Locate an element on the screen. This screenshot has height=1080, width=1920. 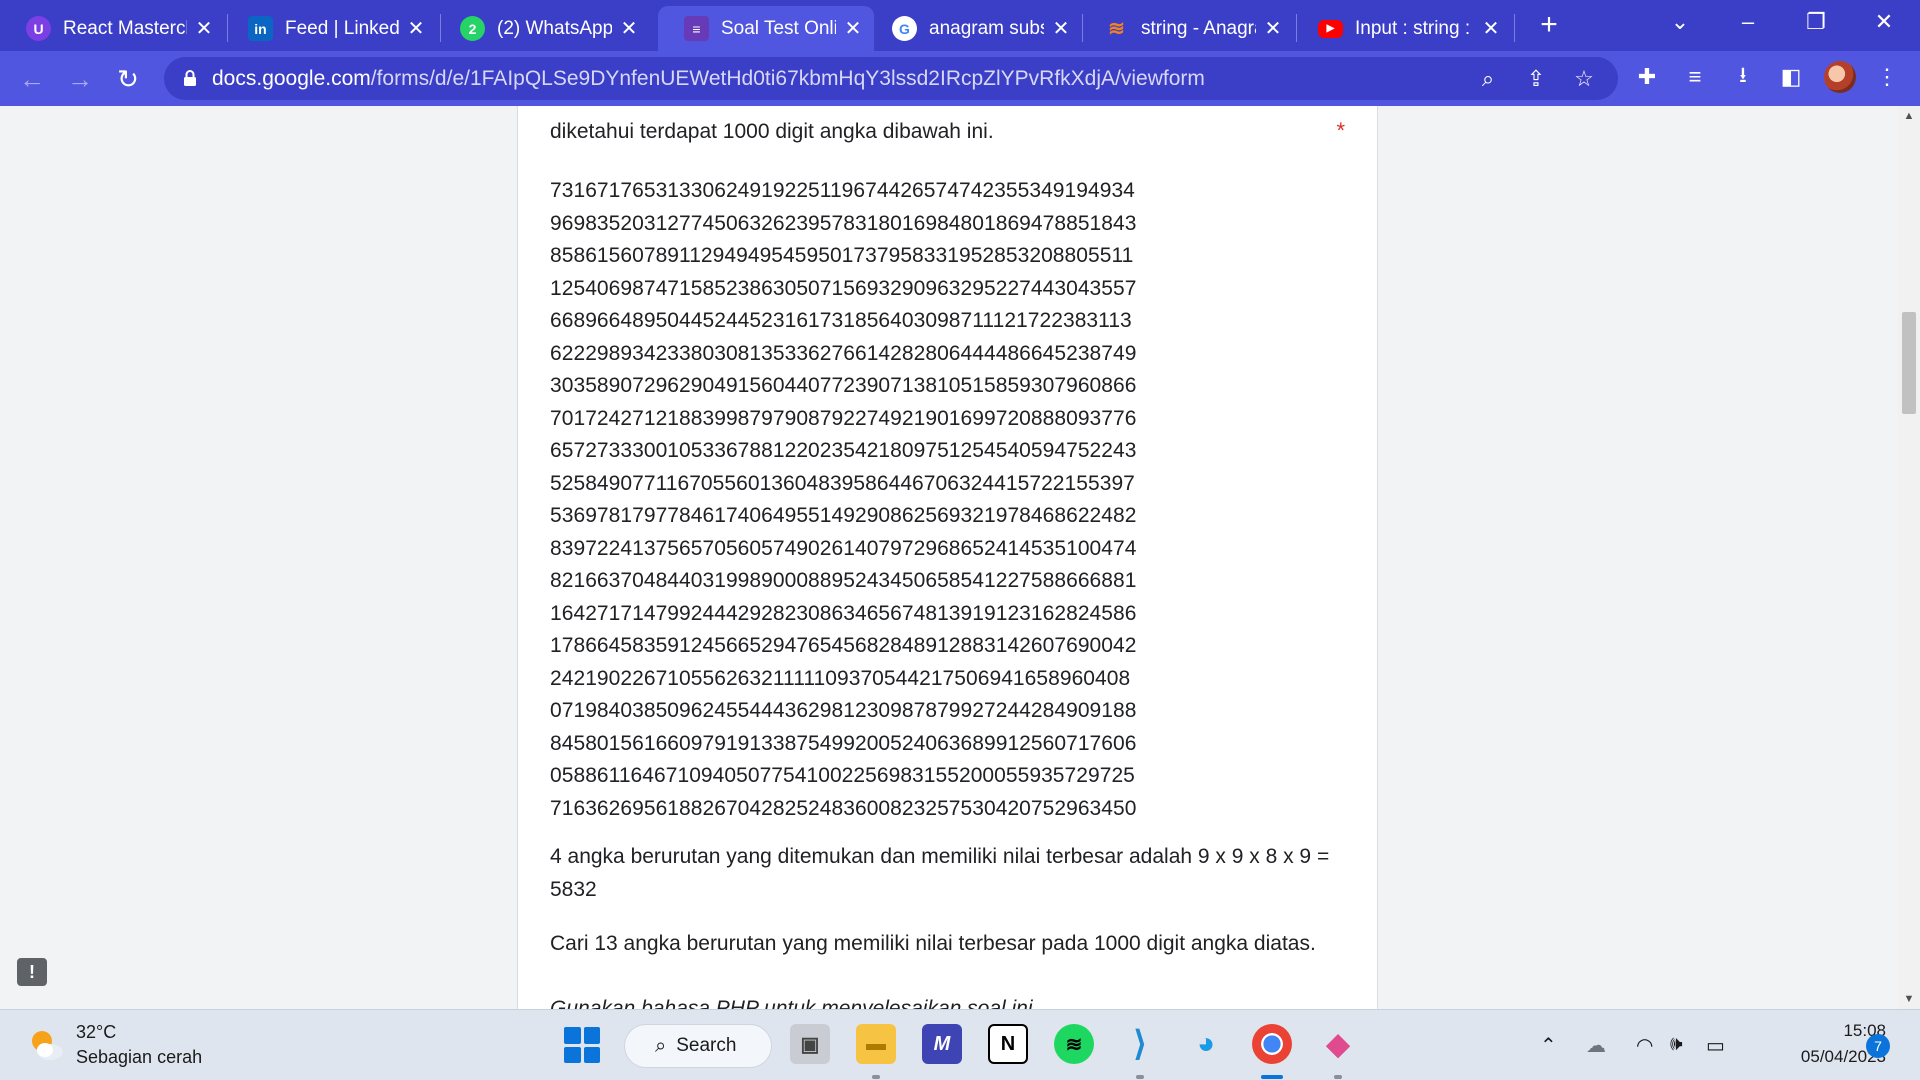
taskbar-search-button: ⌕ Search is located at coordinates (698, 1046).